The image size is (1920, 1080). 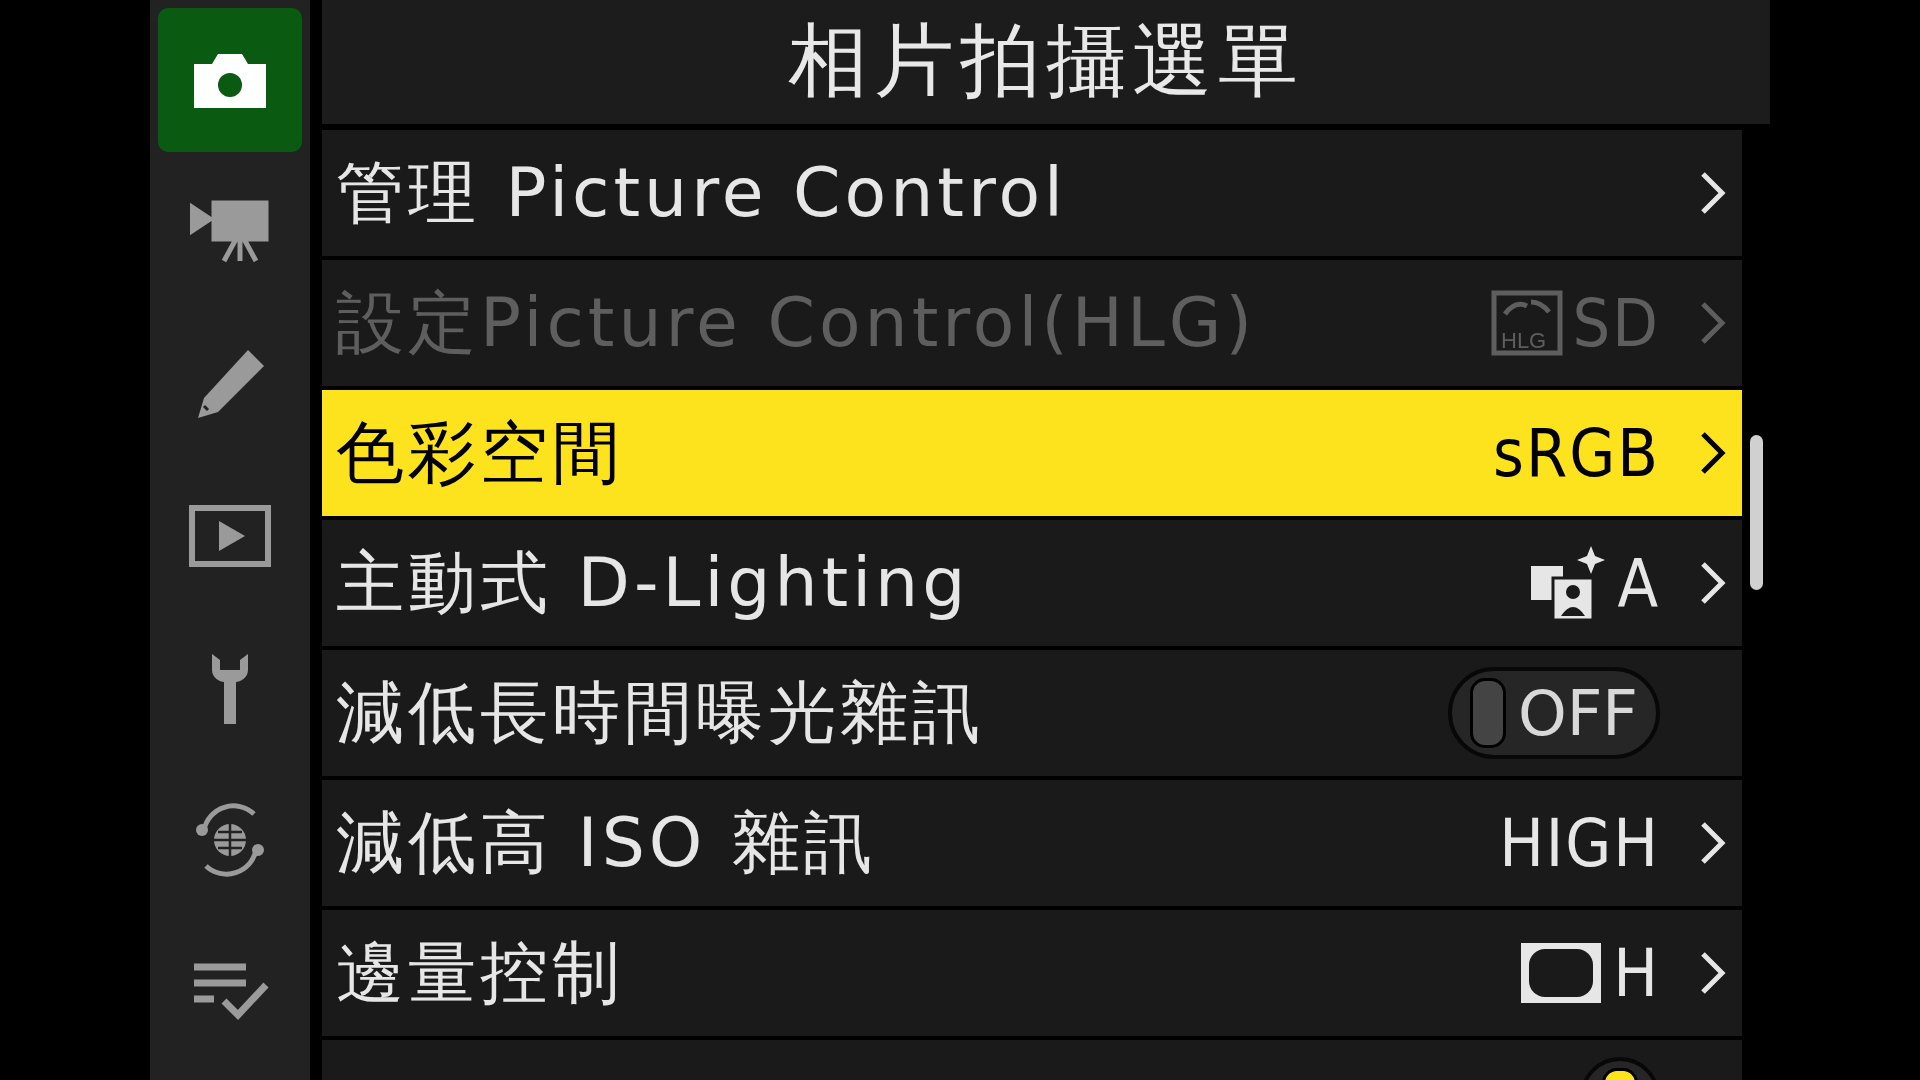 What do you see at coordinates (1638, 583) in the screenshot?
I see `setting-value: A` at bounding box center [1638, 583].